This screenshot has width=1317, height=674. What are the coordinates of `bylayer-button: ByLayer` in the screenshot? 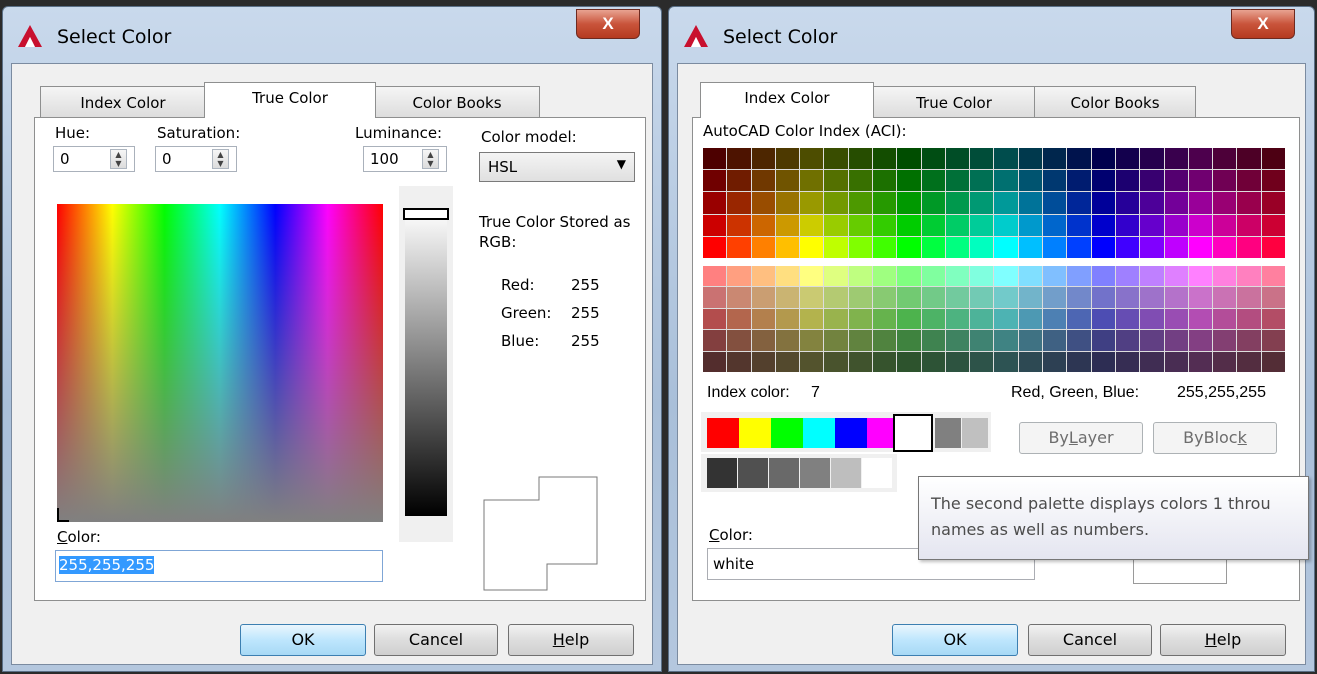 It's located at (1081, 438).